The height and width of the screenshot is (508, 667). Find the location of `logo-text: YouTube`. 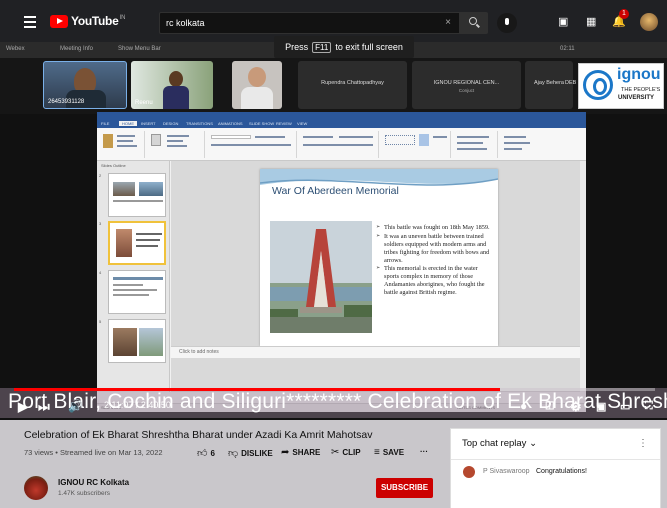

logo-text: YouTube is located at coordinates (95, 21).